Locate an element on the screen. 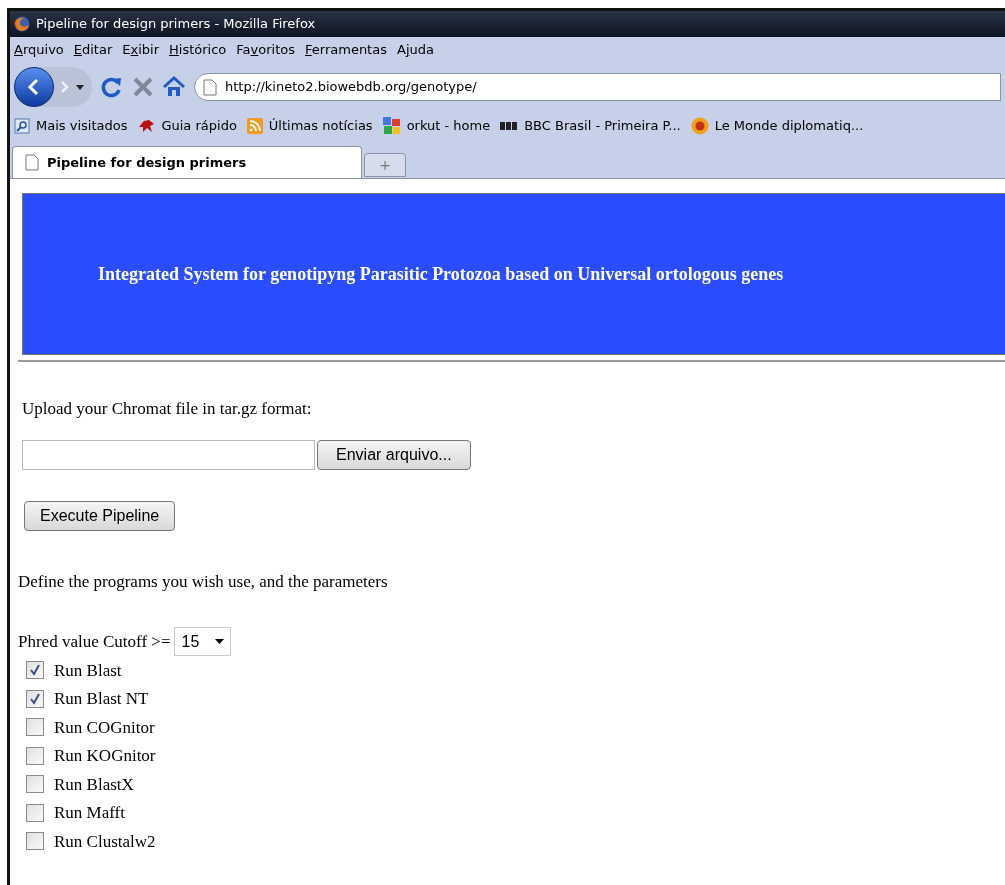  menu-item: Ferramentas is located at coordinates (346, 50).